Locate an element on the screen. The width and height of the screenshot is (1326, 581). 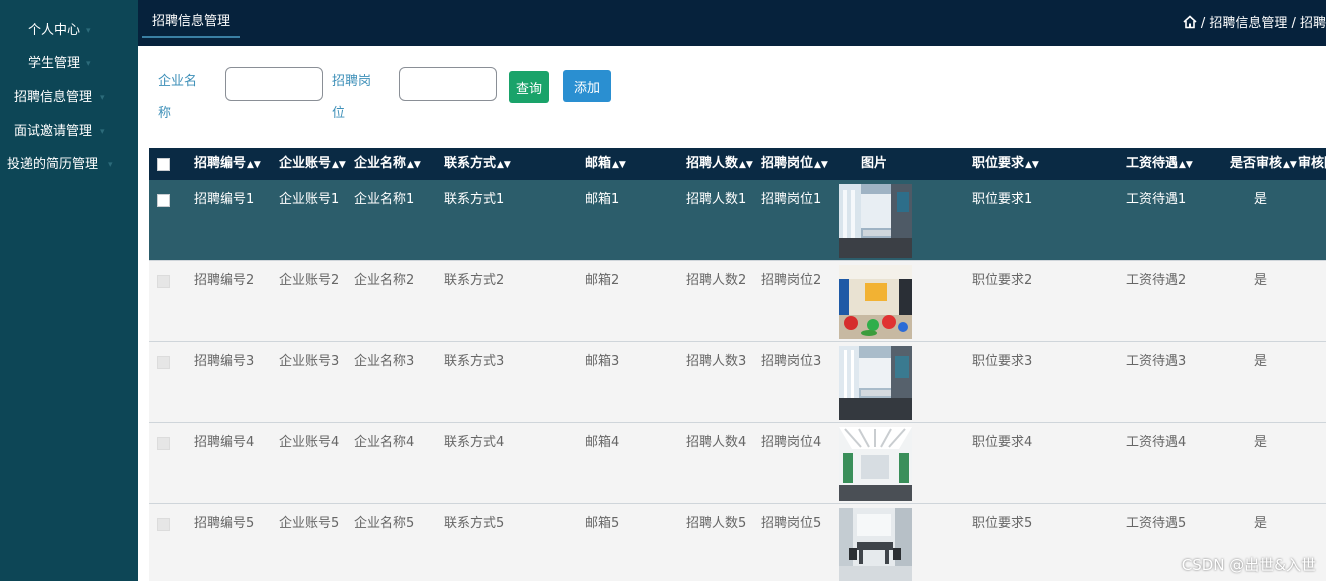
cell-count: 招聘人数4 is located at coordinates (716, 442).